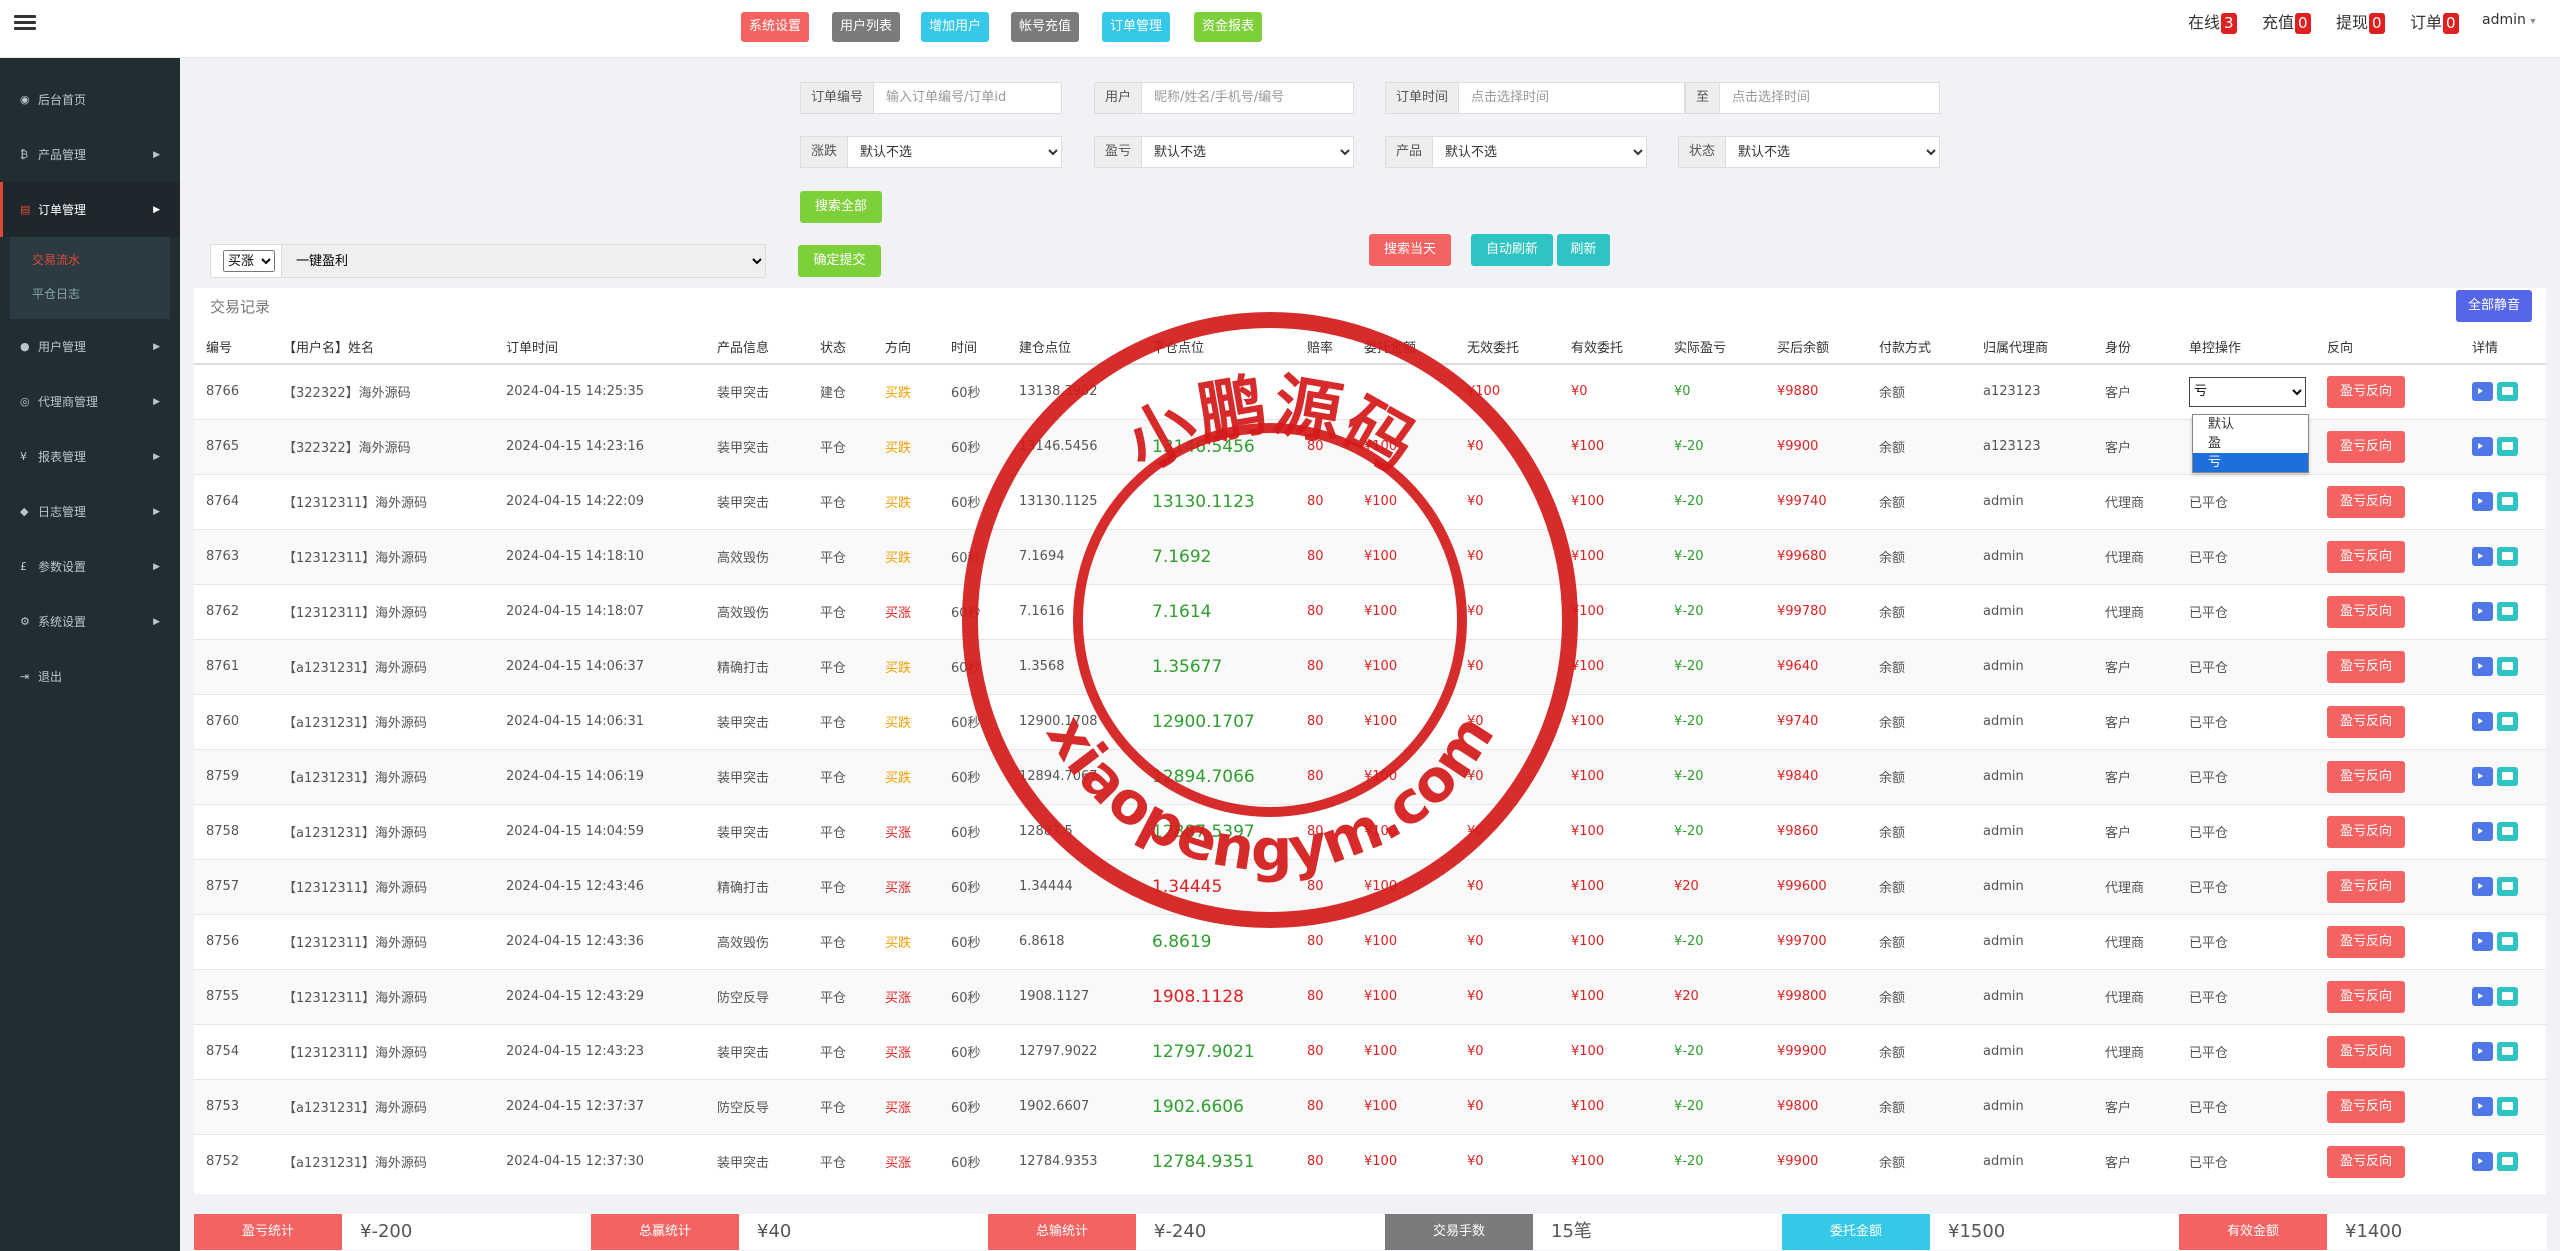 The width and height of the screenshot is (2560, 1251). What do you see at coordinates (1832, 152) in the screenshot?
I see `status-select: 默认不选` at bounding box center [1832, 152].